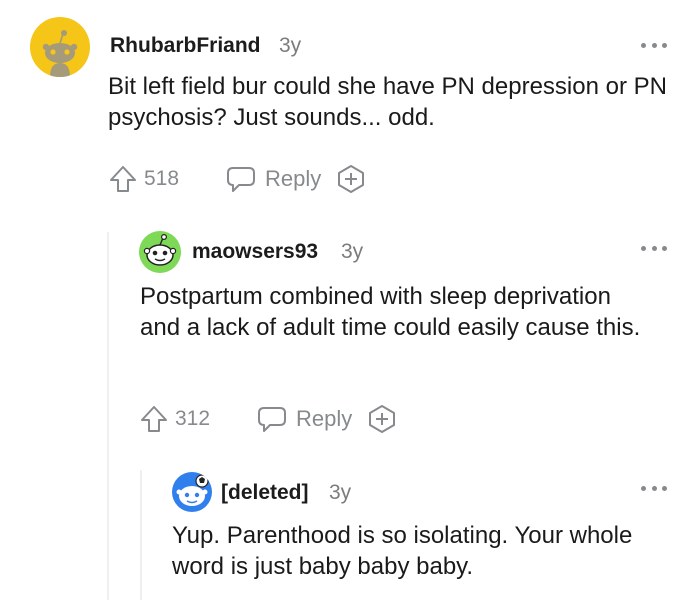 The image size is (700, 600). I want to click on comment-actions: 312 Reply, so click(268, 419).